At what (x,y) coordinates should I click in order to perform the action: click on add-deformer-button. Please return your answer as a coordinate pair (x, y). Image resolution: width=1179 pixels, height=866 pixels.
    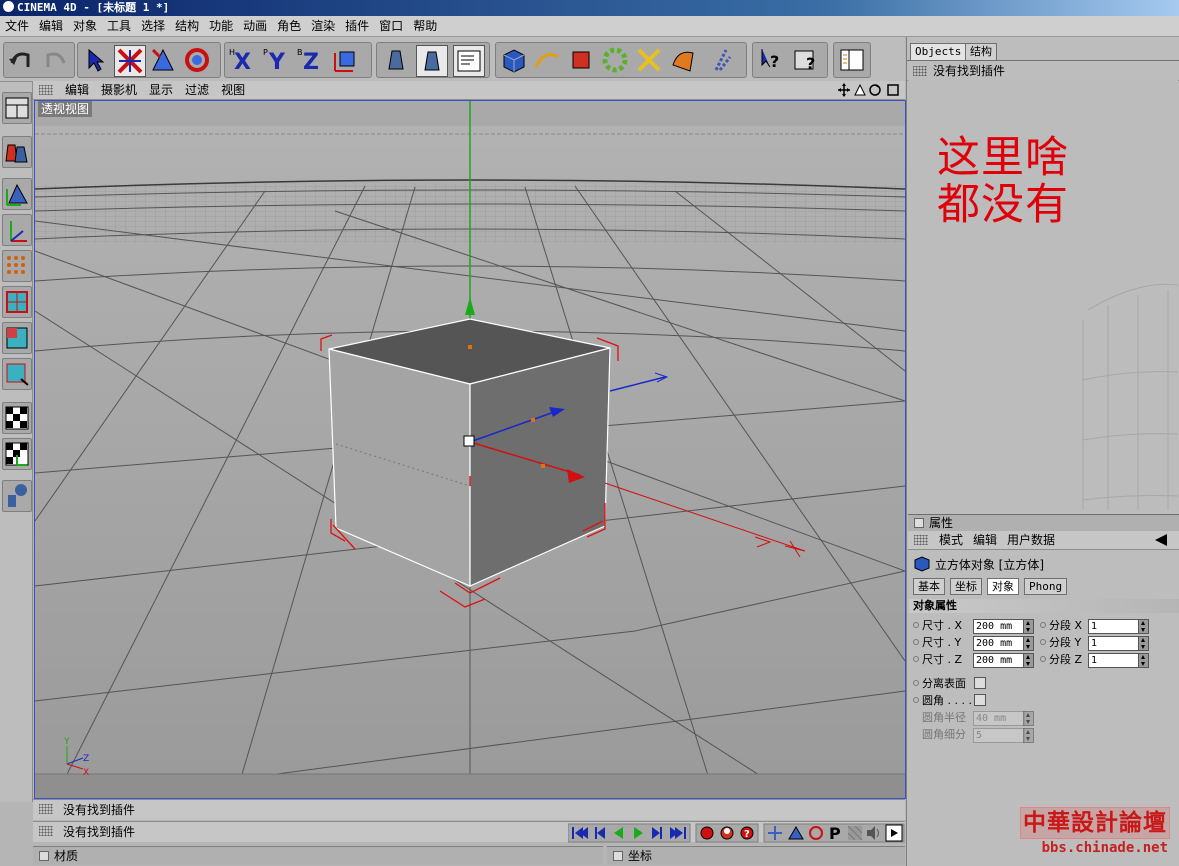
    Looking at the image, I should click on (649, 60).